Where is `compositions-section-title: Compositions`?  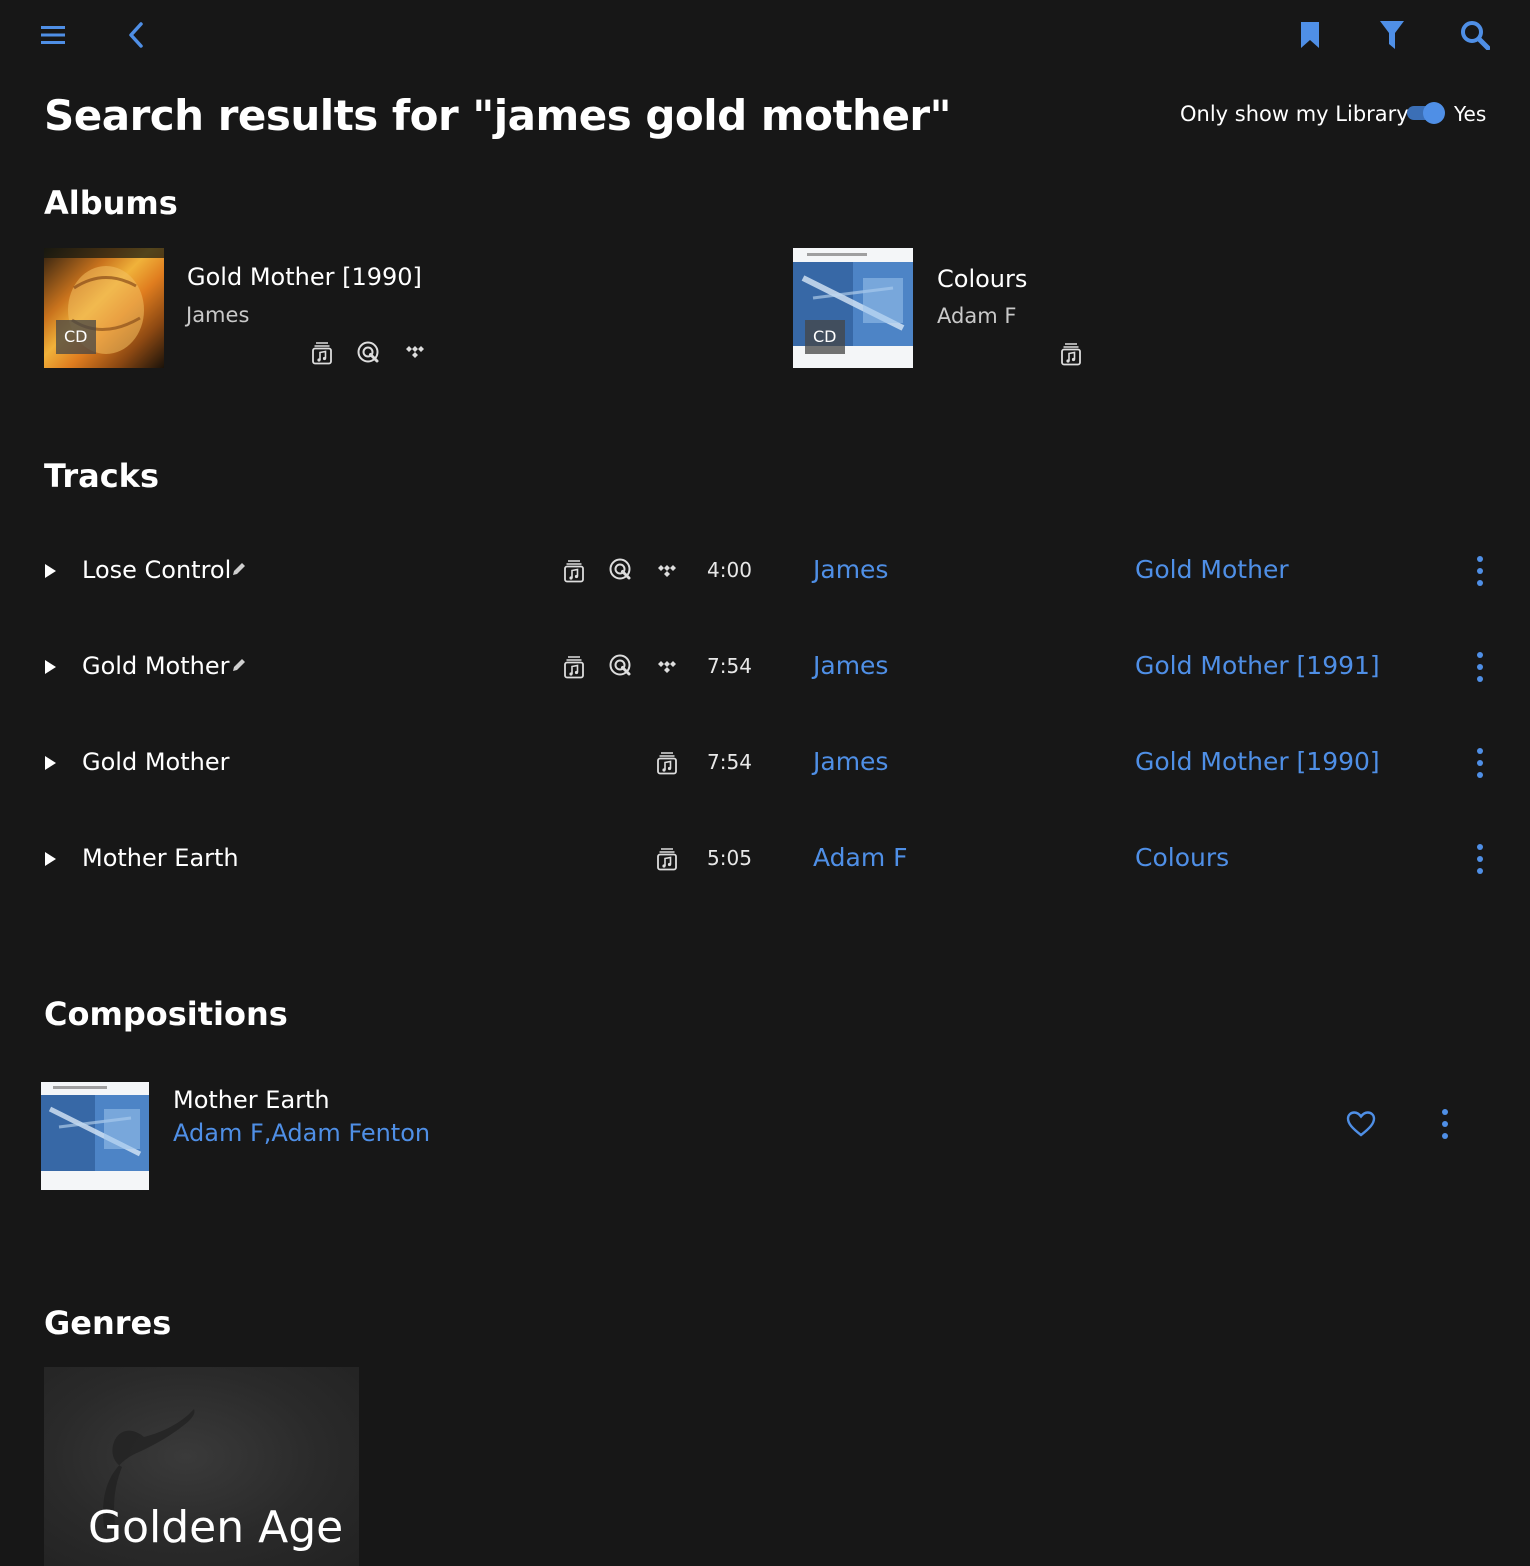 compositions-section-title: Compositions is located at coordinates (166, 1014).